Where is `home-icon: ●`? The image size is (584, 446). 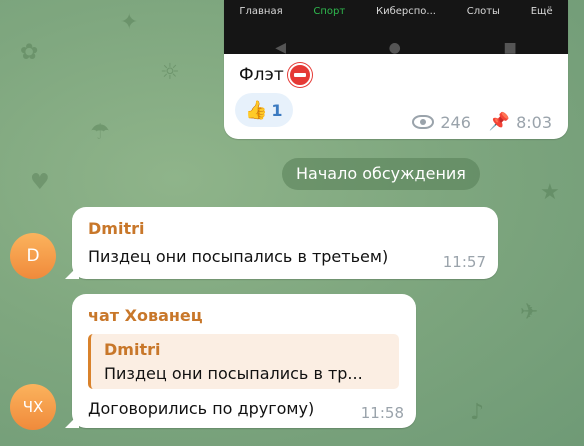 home-icon: ● is located at coordinates (394, 47).